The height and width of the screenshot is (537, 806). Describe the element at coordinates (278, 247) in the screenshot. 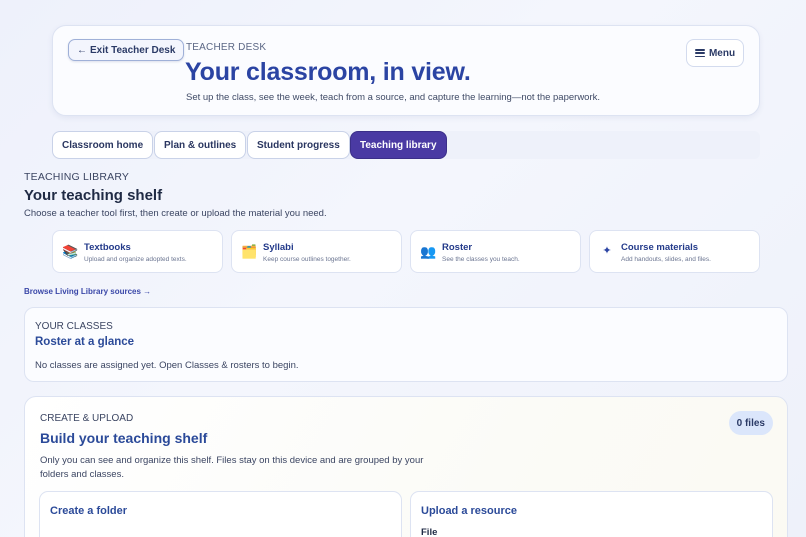

I see `tool-title: Syllabi` at that location.